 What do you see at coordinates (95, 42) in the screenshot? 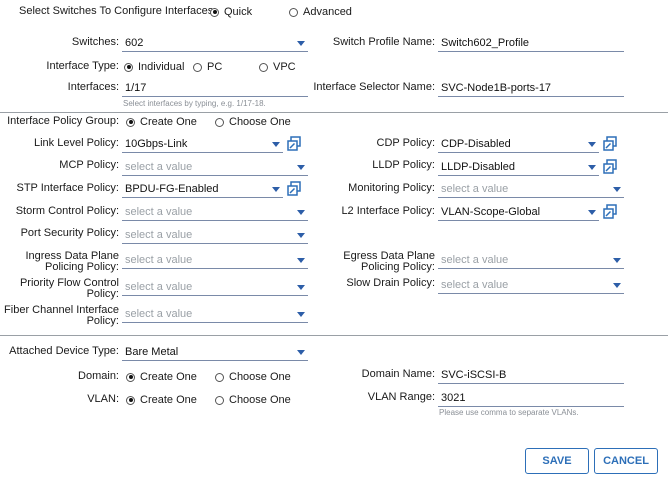
I see `switches-label: Switches:` at bounding box center [95, 42].